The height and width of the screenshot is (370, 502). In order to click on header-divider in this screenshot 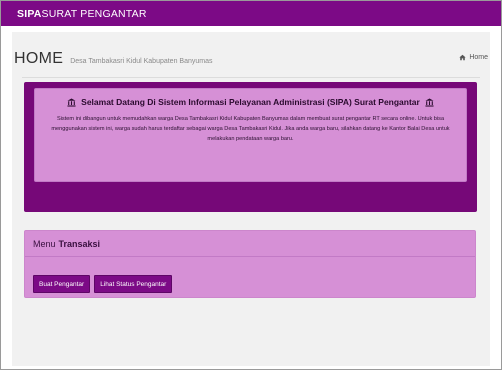, I will do `click(251, 77)`.